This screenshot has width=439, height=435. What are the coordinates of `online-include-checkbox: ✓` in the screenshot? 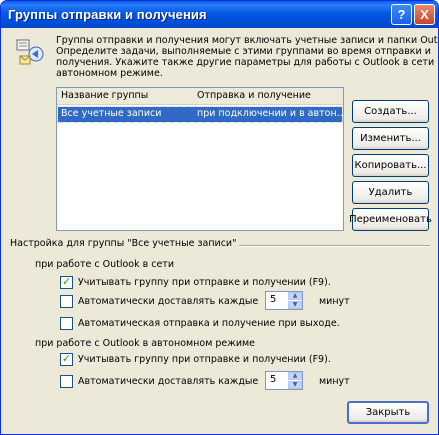 It's located at (66, 282).